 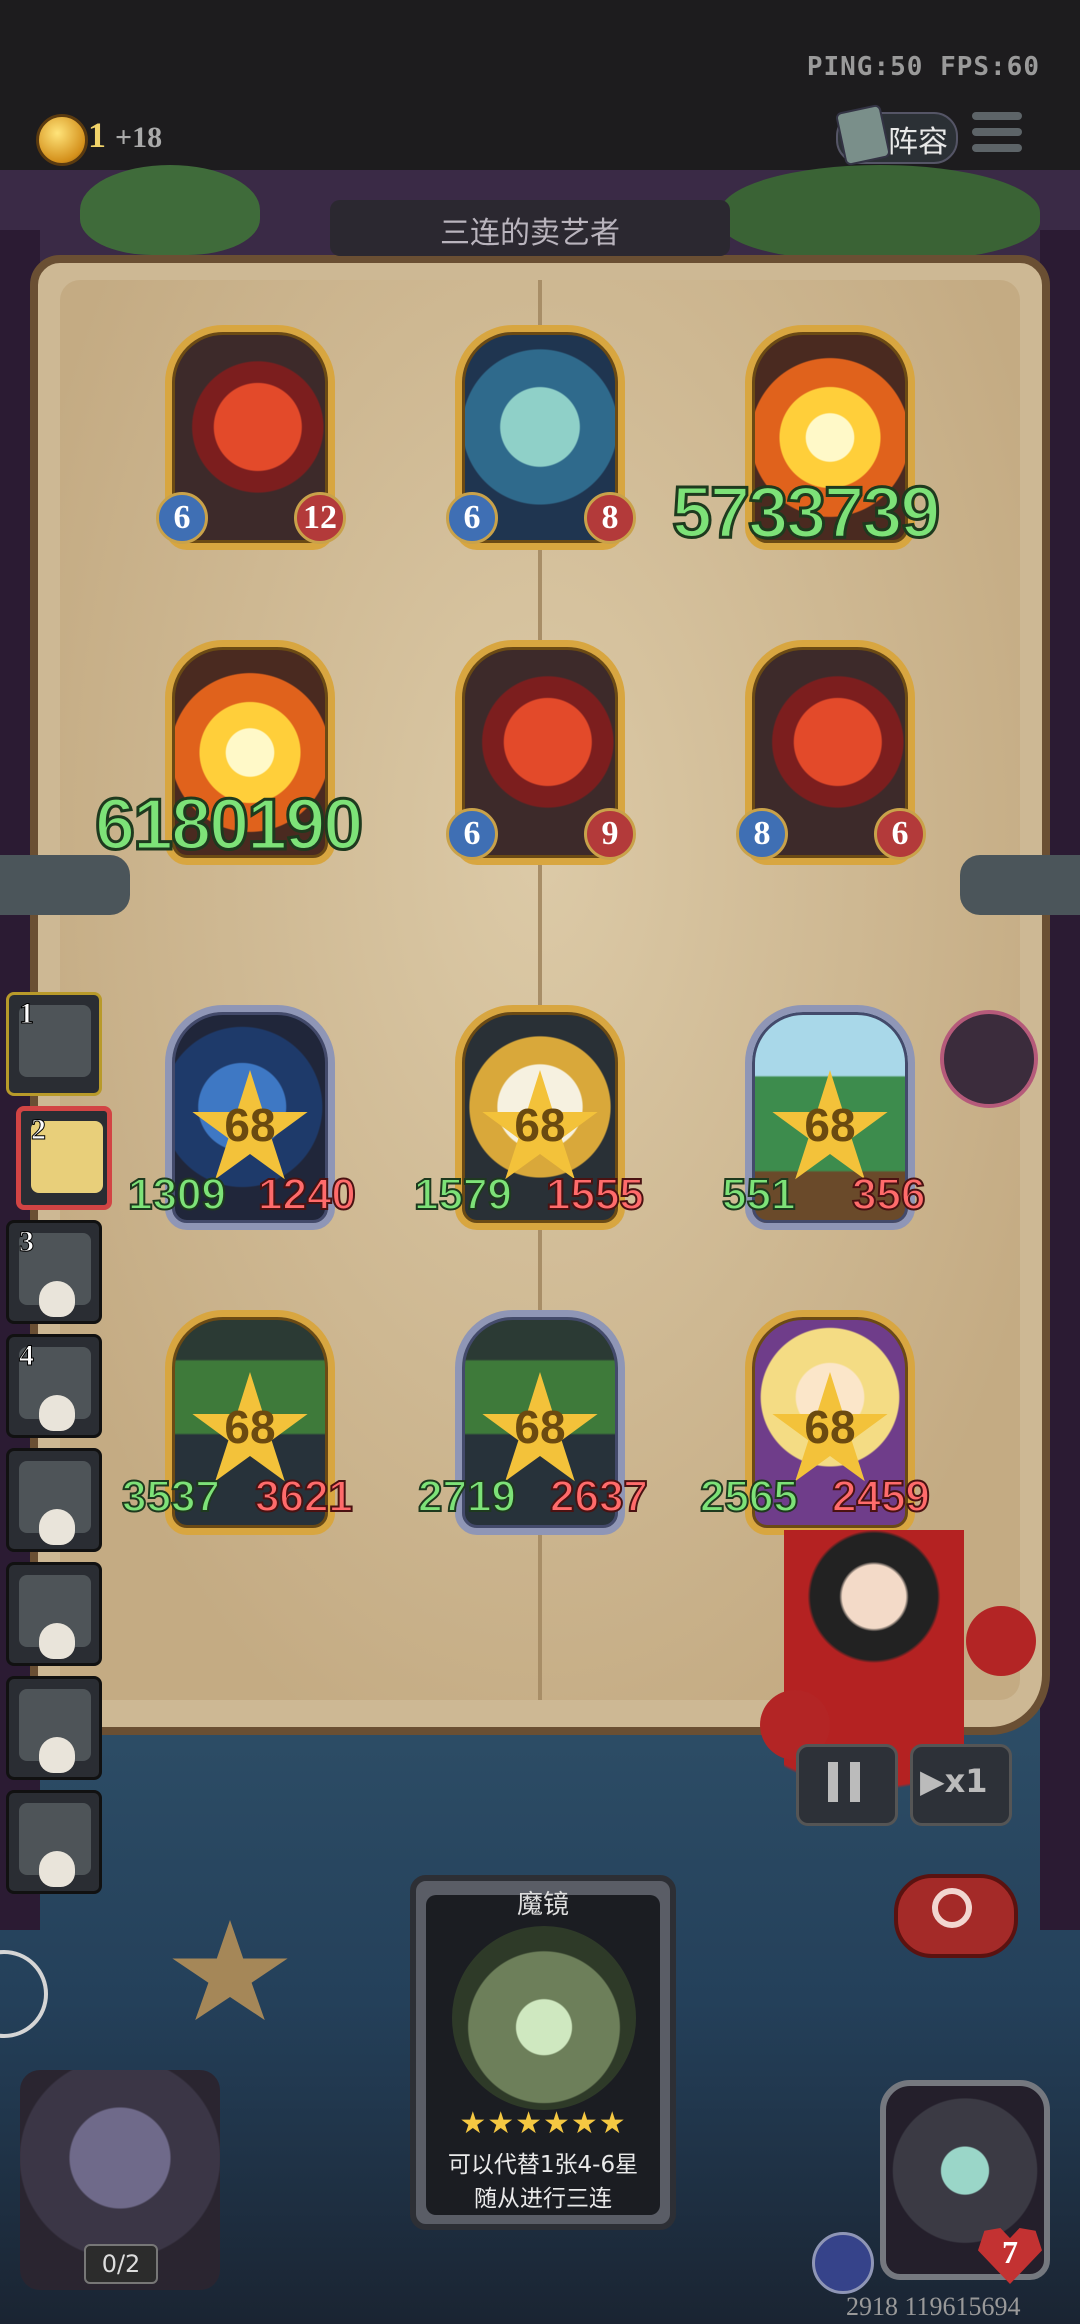 I want to click on damage-number: 6180190, so click(x=228, y=825).